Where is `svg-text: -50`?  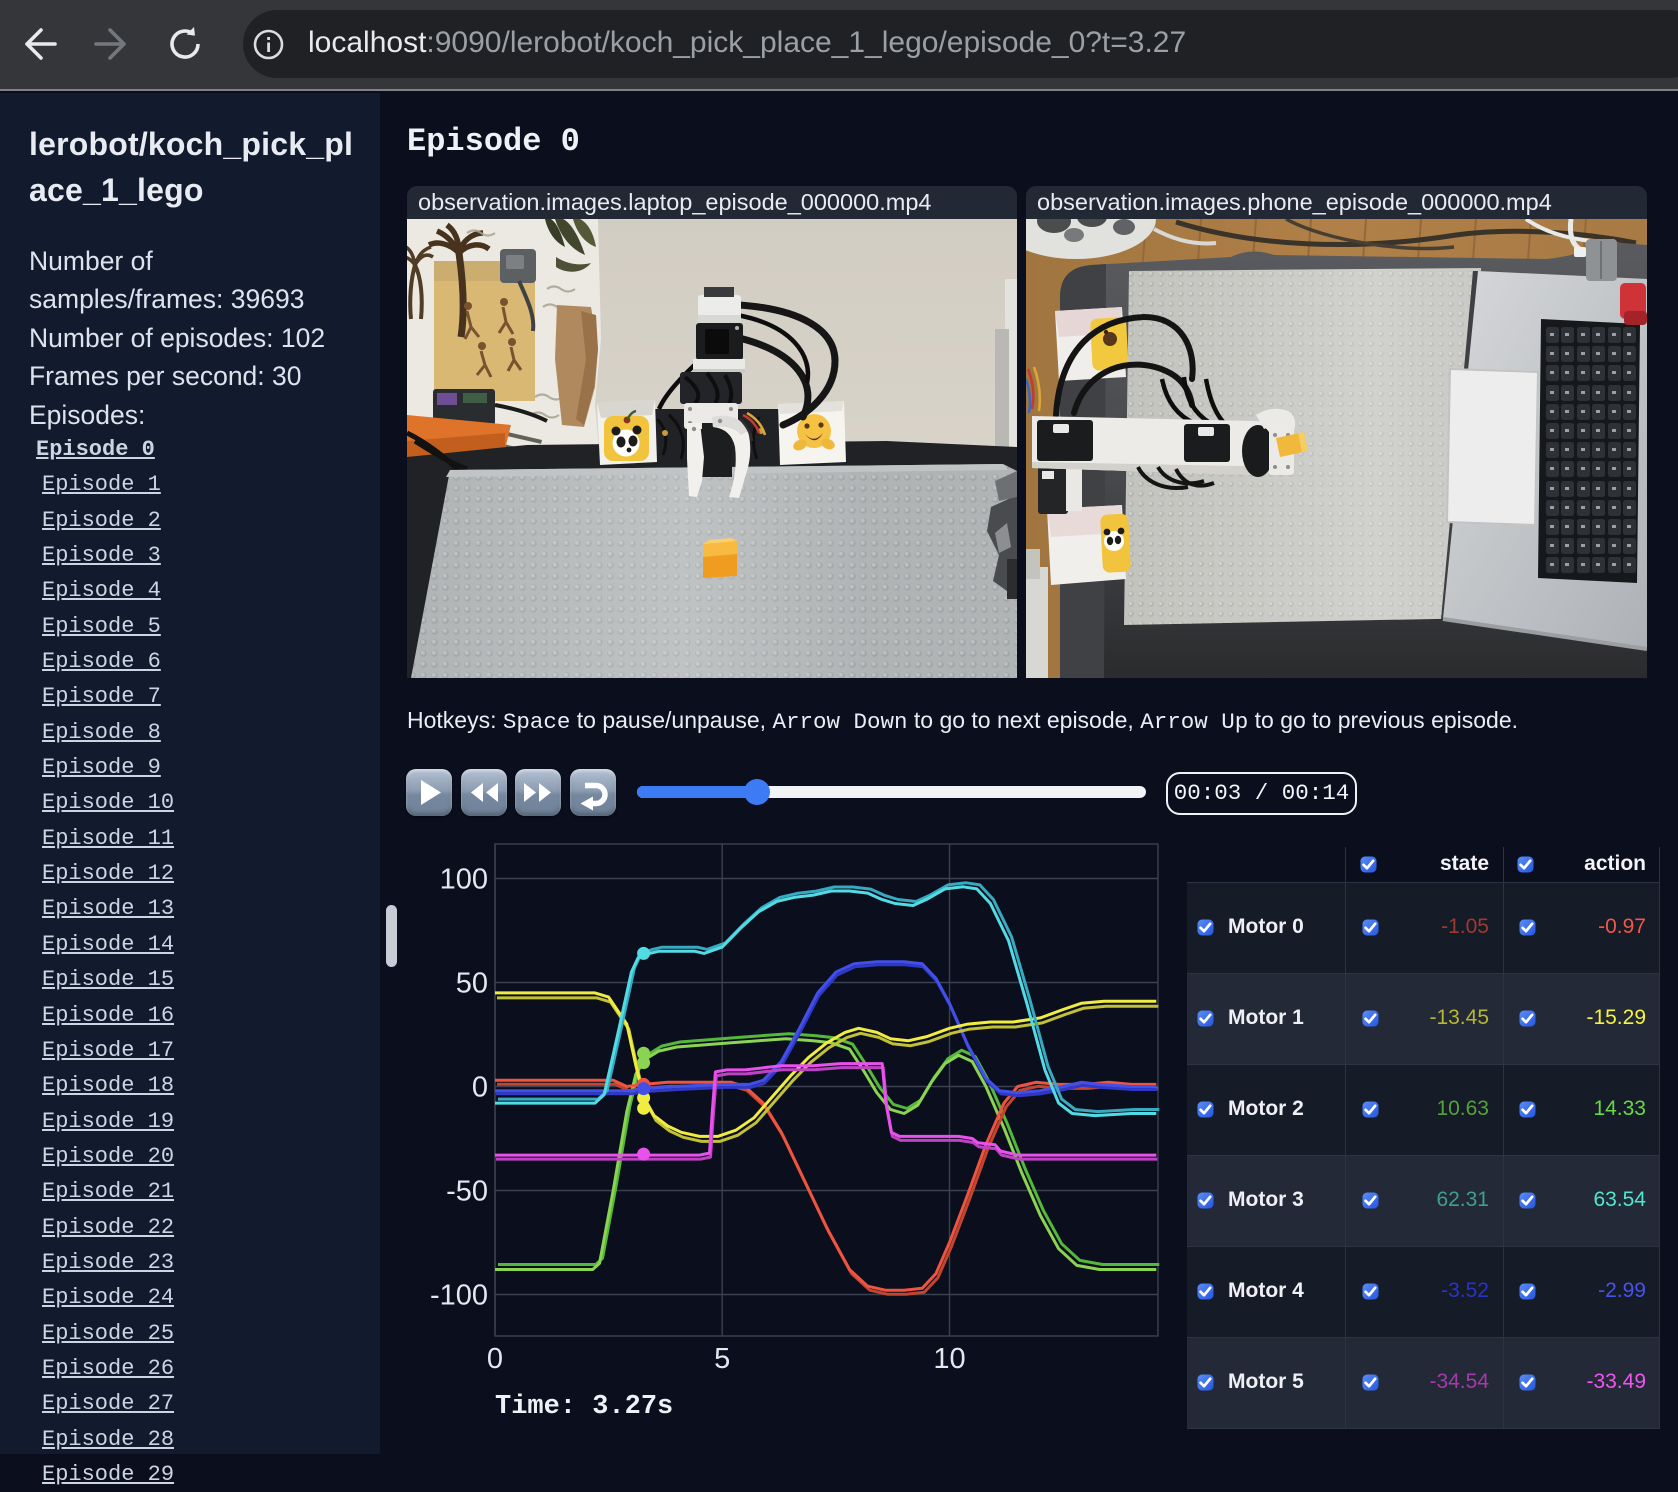 svg-text: -50 is located at coordinates (467, 1192).